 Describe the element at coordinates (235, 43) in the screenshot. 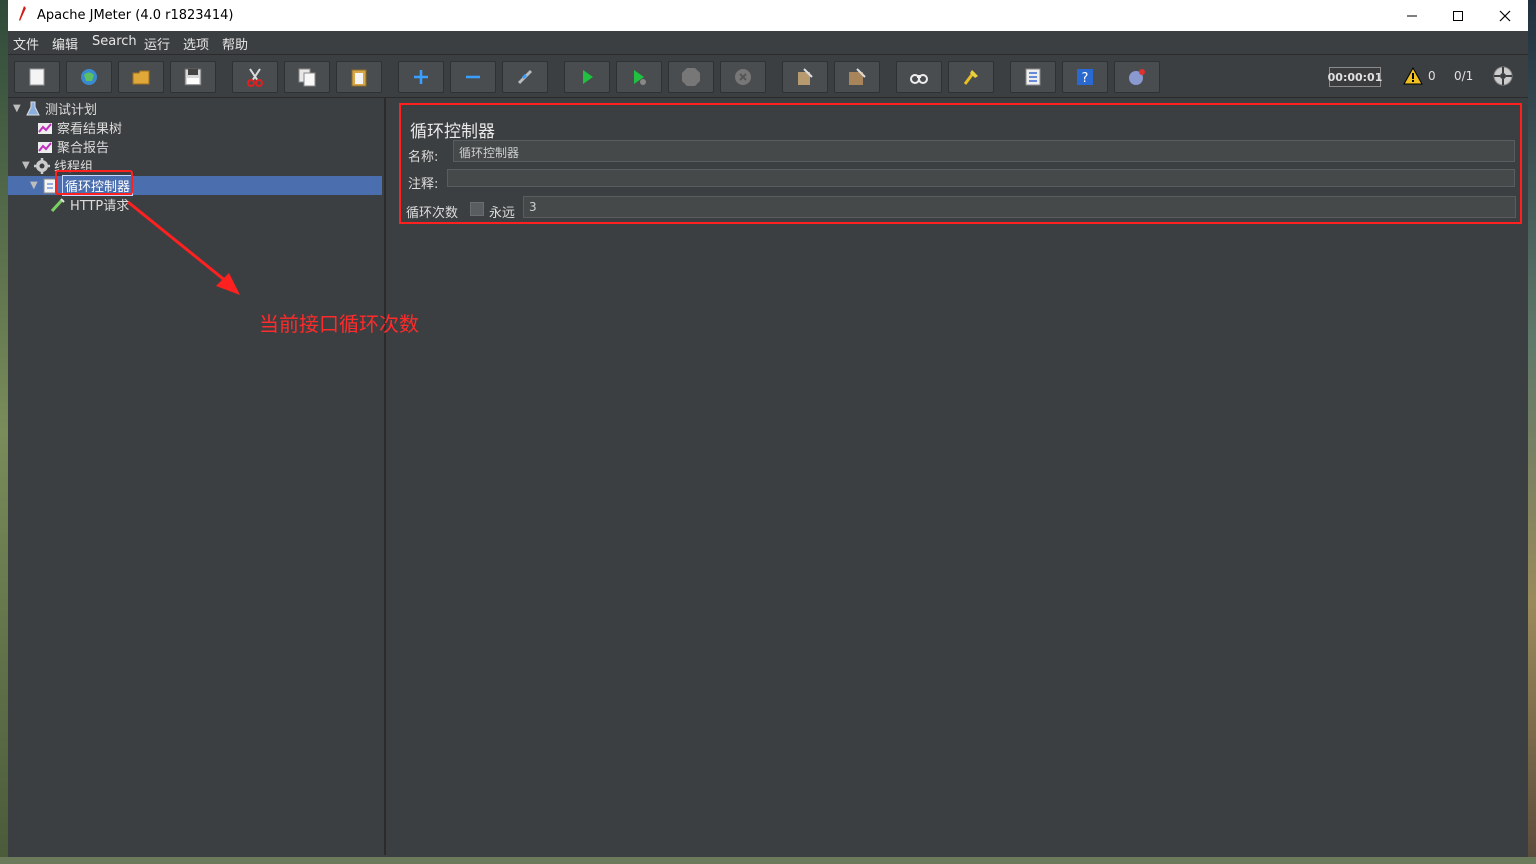

I see `menu-help: 帮助` at that location.